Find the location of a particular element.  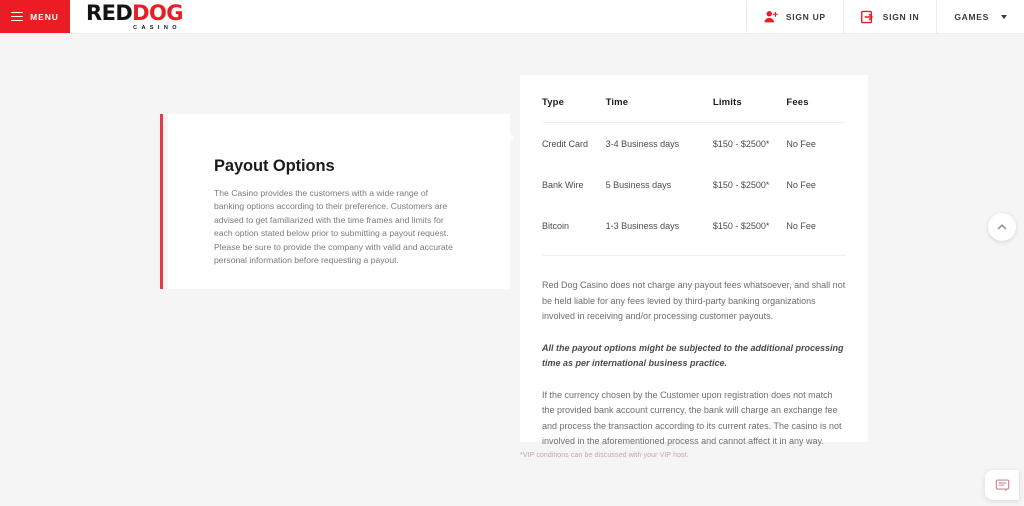

live-chat-button is located at coordinates (1002, 485).